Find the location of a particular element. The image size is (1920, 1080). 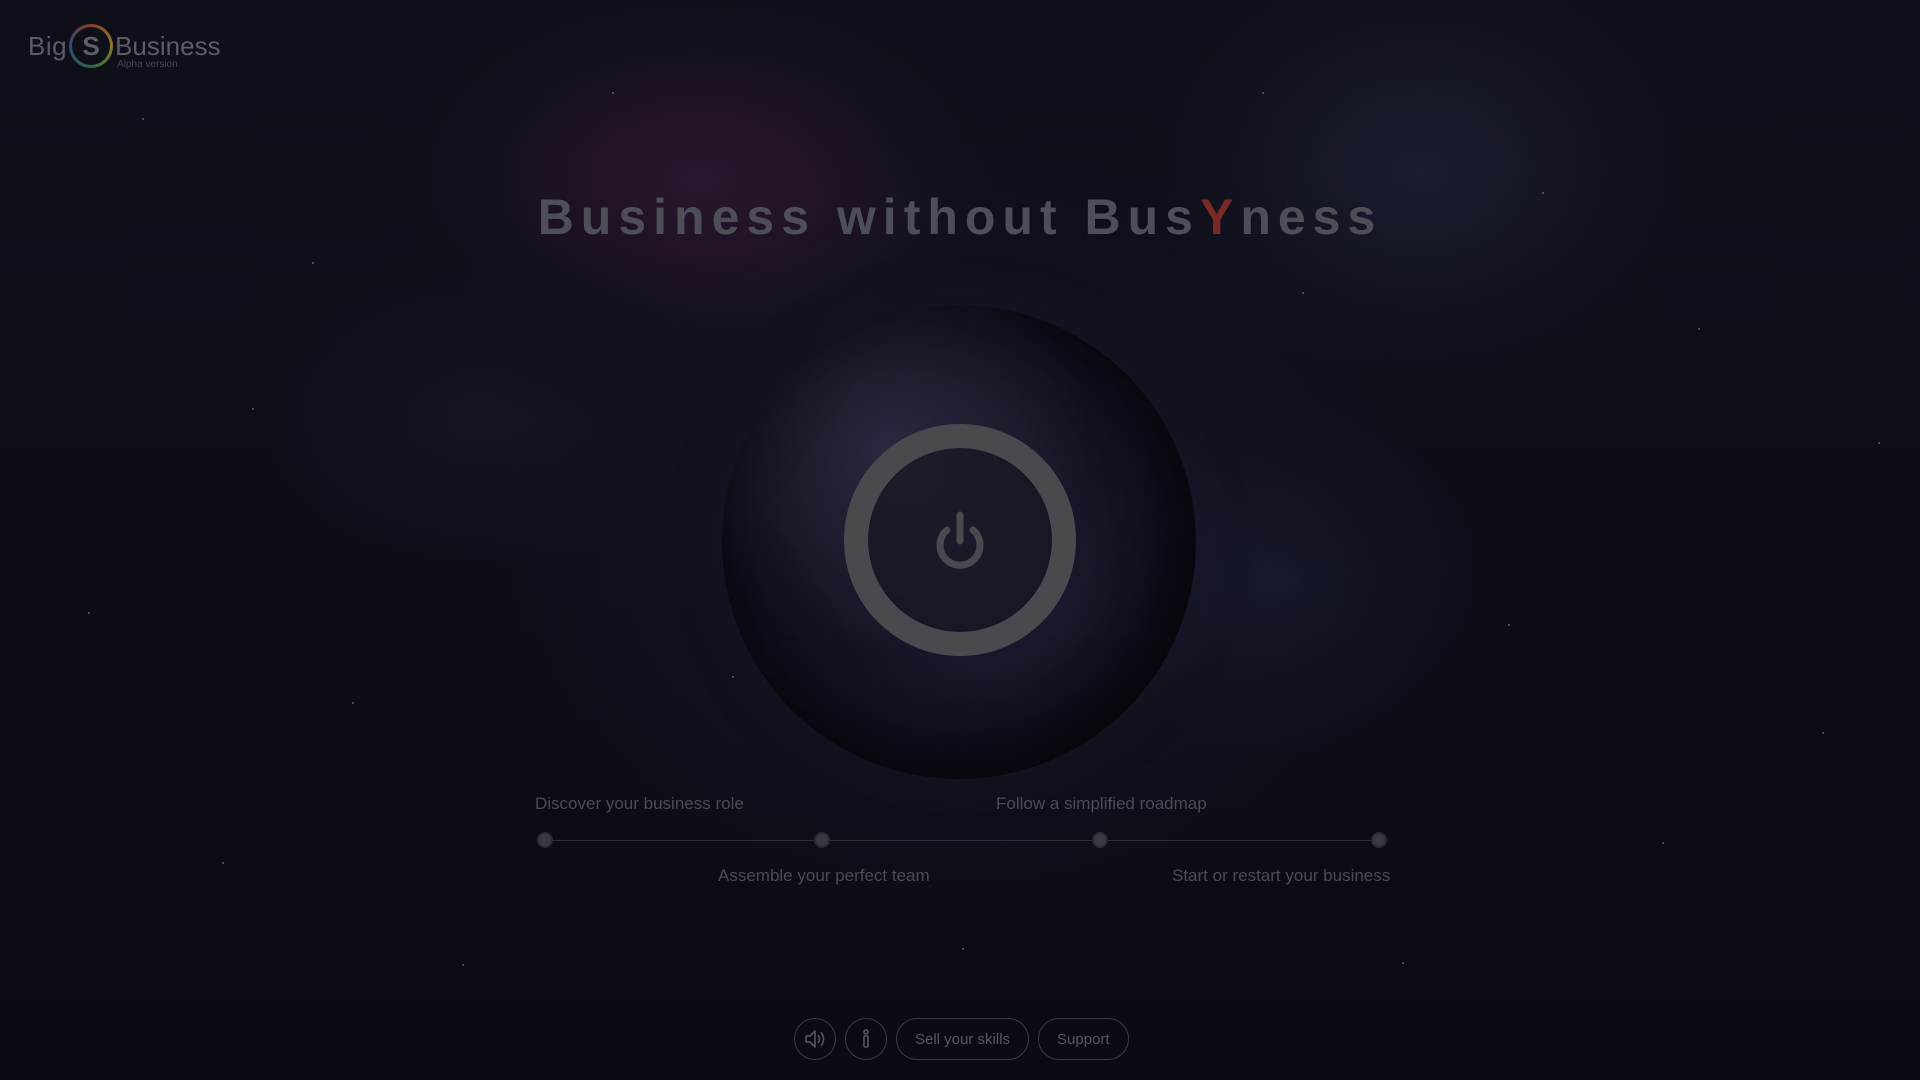

bottom-toolbar: Sell your skills Support is located at coordinates (961, 1039).